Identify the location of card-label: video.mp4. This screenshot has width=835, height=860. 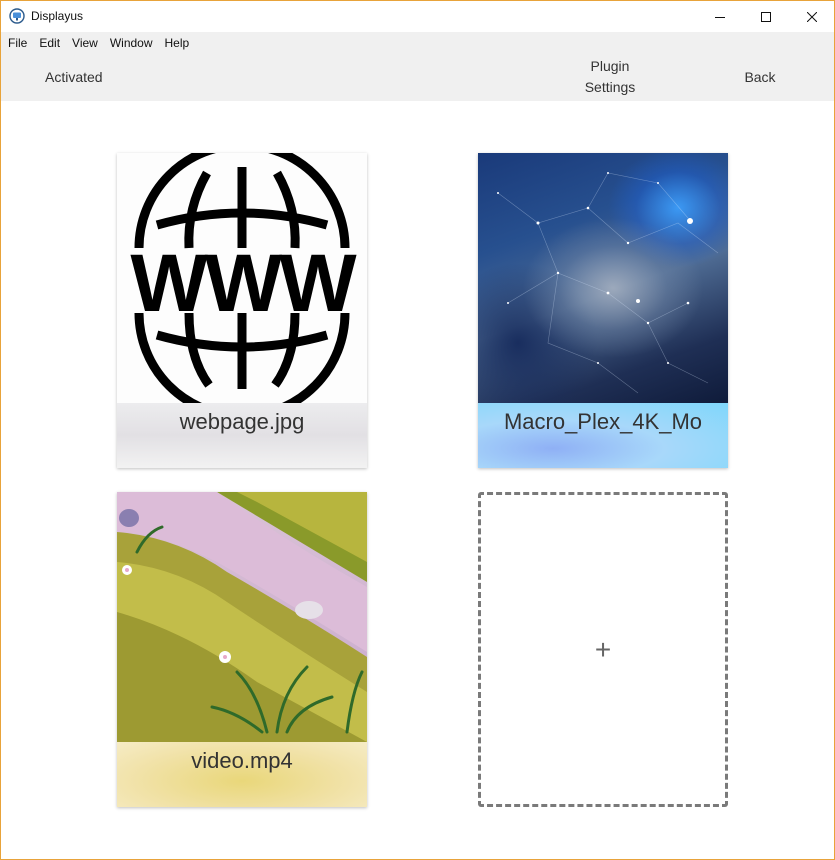
(242, 774).